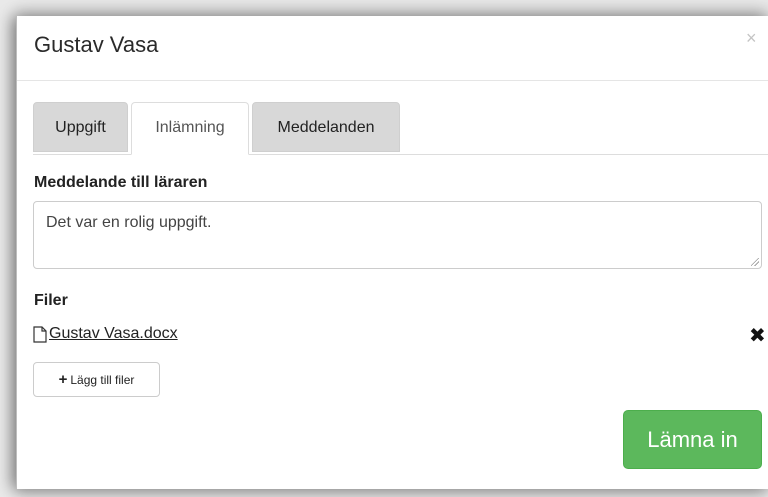 The height and width of the screenshot is (497, 768). Describe the element at coordinates (96, 44) in the screenshot. I see `modal-title: Gustav Vasa` at that location.